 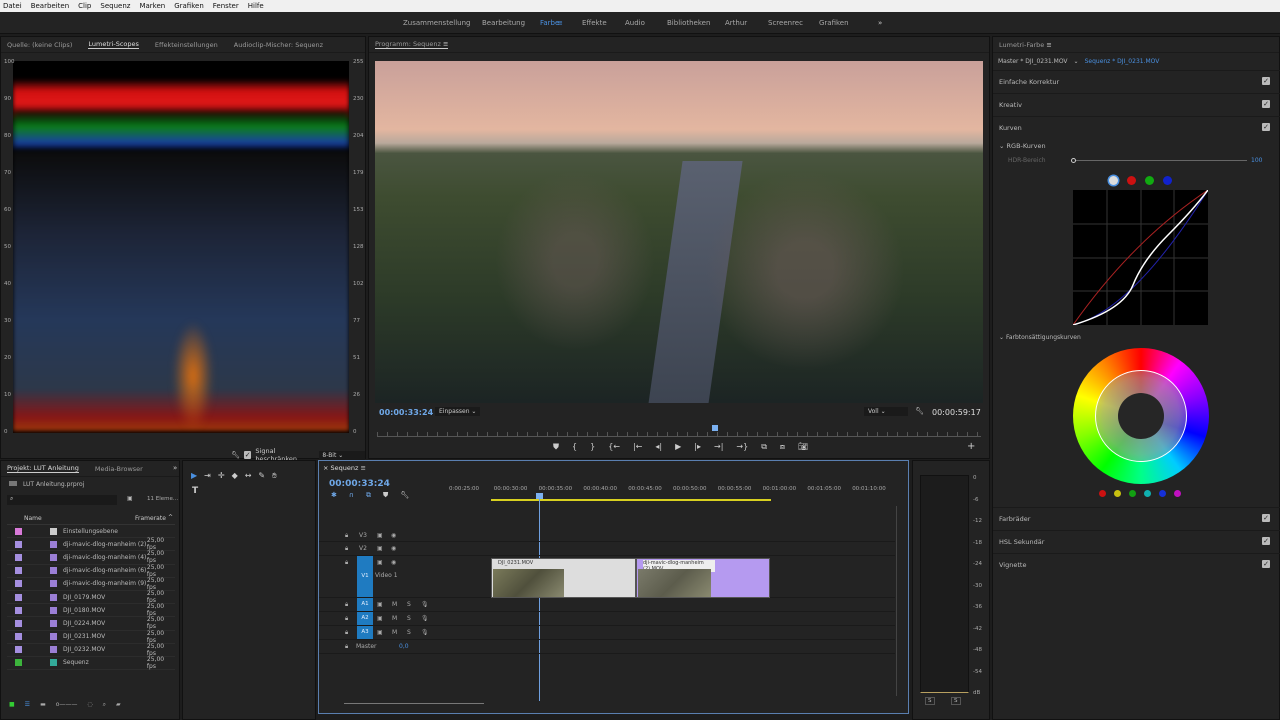 I want to click on ripple-edit-icon: ✛, so click(x=221, y=476).